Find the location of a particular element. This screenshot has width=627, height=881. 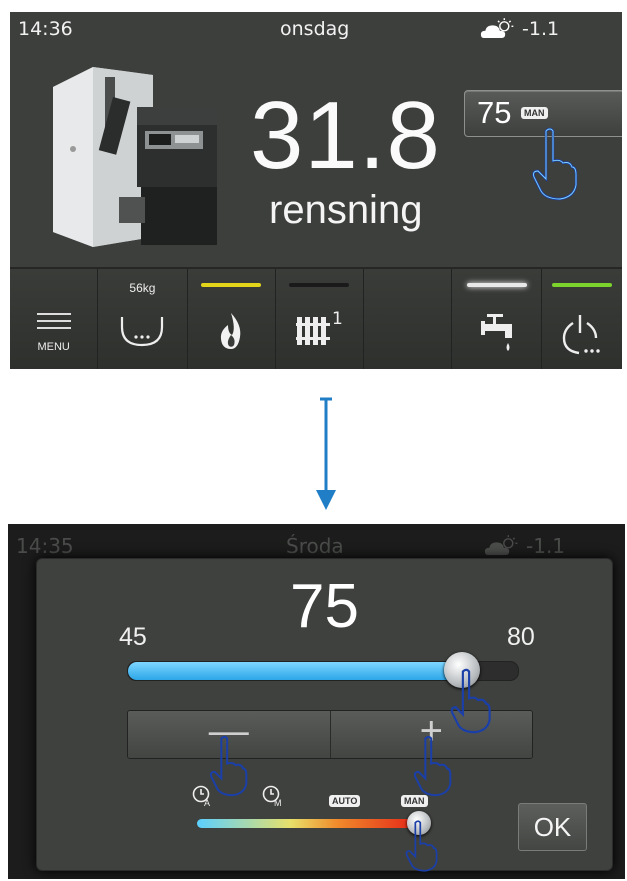

manual-mode: MAN is located at coordinates (414, 798).